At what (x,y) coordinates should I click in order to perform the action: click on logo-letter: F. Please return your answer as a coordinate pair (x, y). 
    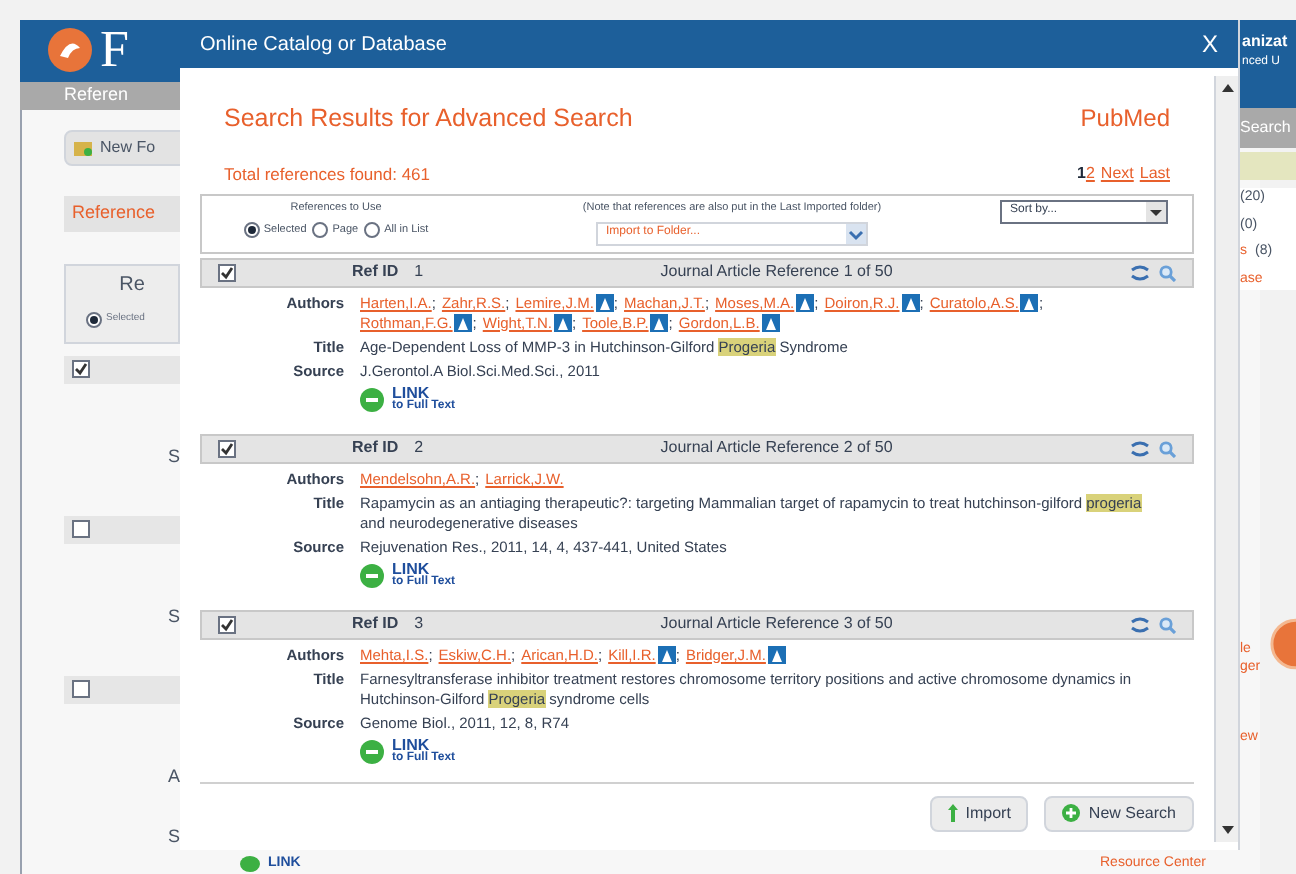
    Looking at the image, I should click on (114, 50).